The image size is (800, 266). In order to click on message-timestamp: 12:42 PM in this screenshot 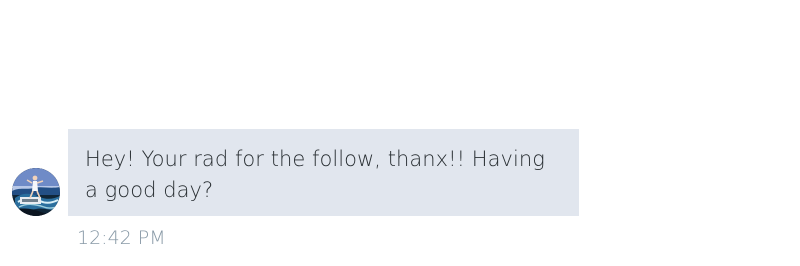, I will do `click(121, 238)`.